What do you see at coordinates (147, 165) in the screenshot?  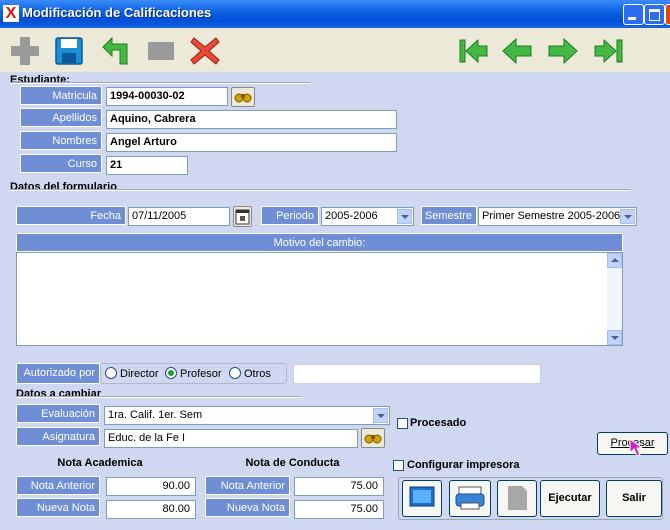 I see `curso-field: 21` at bounding box center [147, 165].